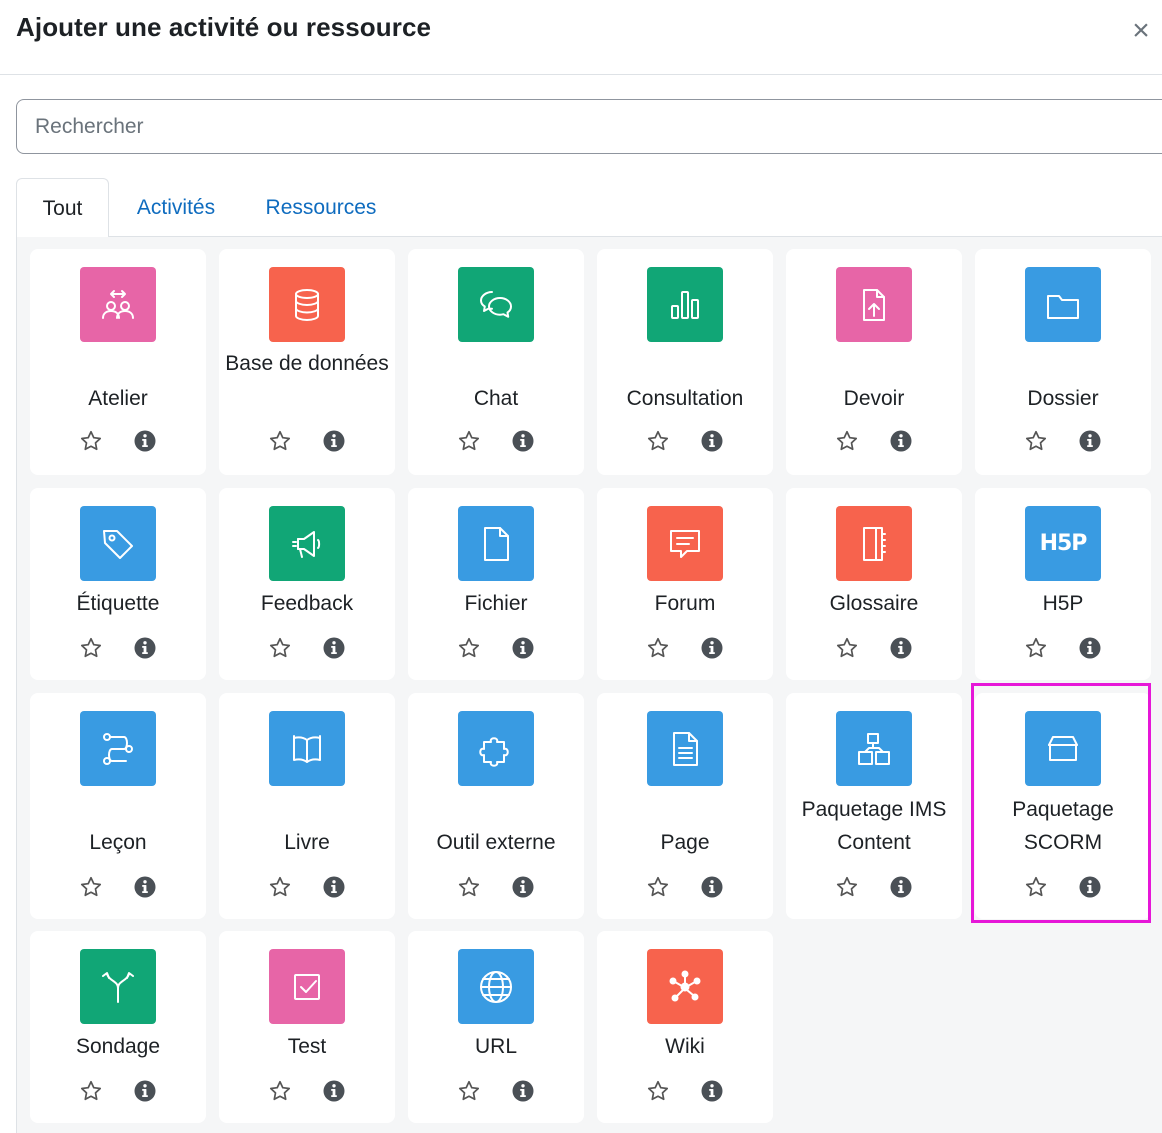 The width and height of the screenshot is (1162, 1133). Describe the element at coordinates (685, 842) in the screenshot. I see `activity-label: Page` at that location.